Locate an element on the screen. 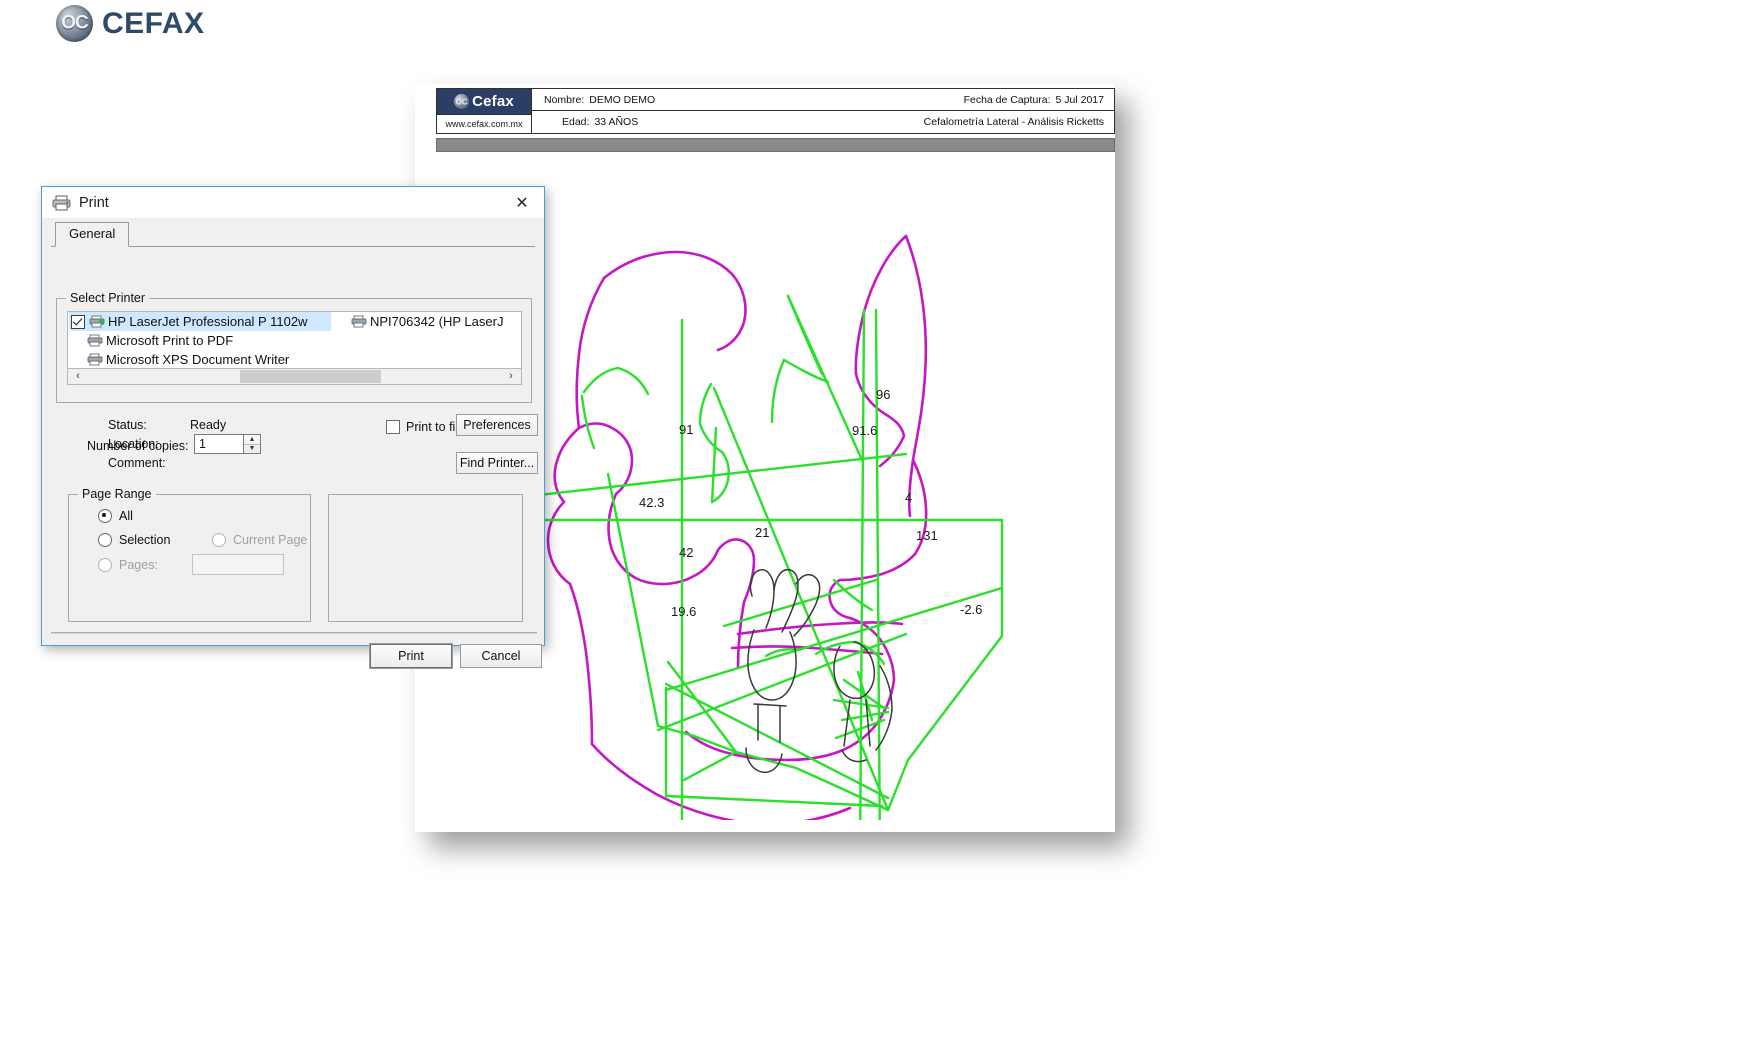  pages-input is located at coordinates (238, 564).